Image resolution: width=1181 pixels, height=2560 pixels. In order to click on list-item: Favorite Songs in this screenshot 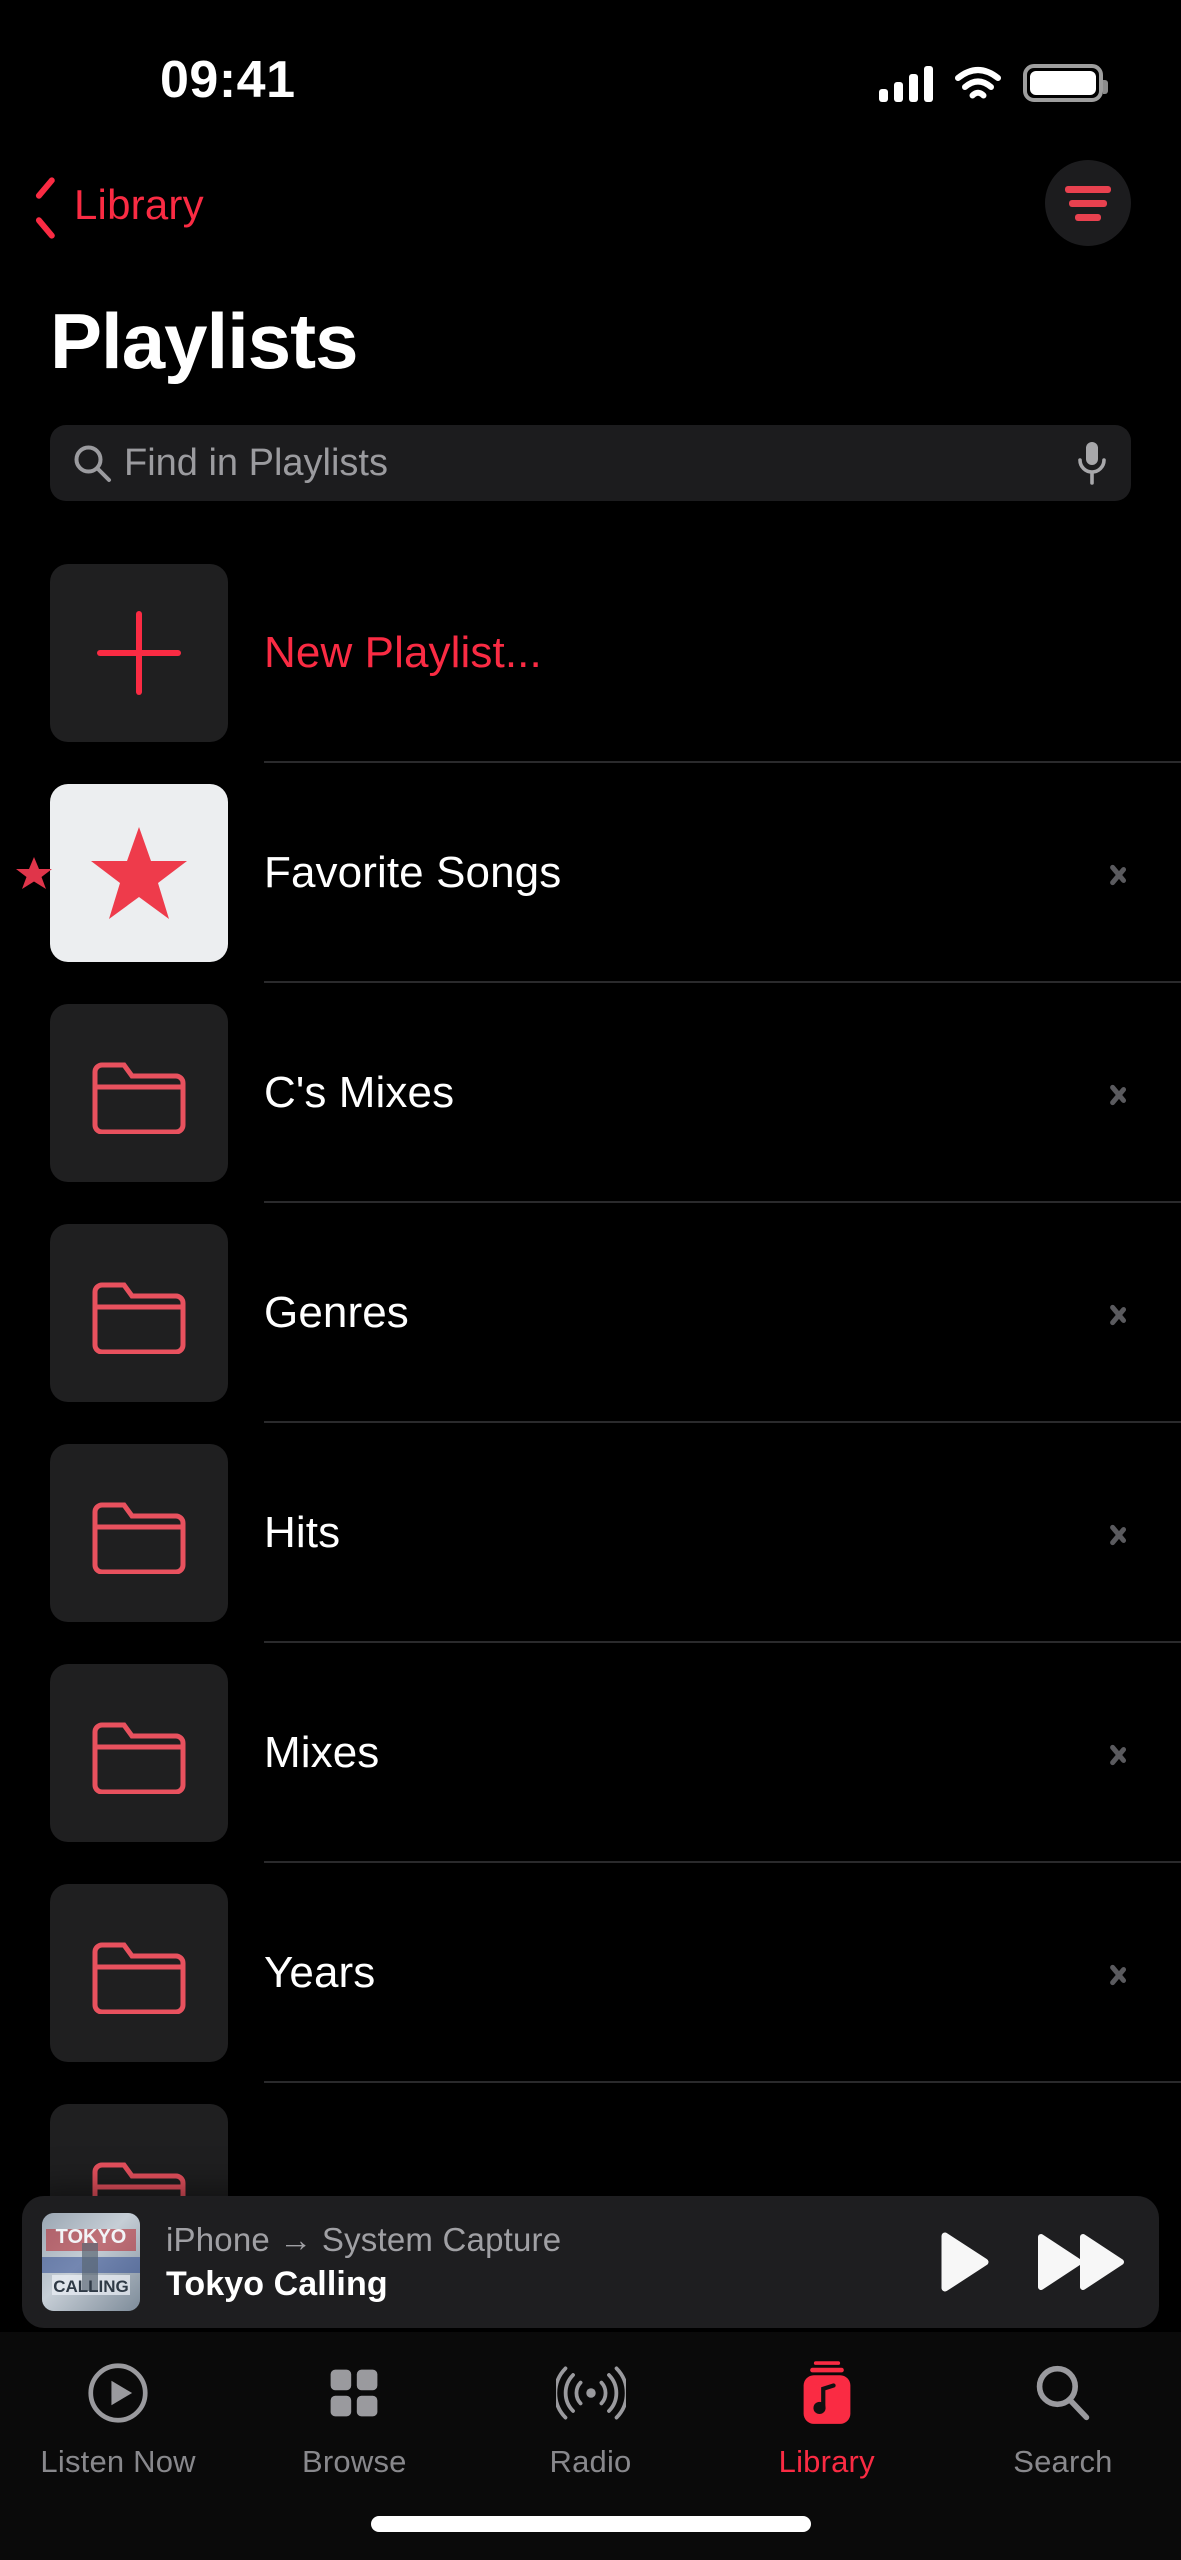, I will do `click(590, 873)`.